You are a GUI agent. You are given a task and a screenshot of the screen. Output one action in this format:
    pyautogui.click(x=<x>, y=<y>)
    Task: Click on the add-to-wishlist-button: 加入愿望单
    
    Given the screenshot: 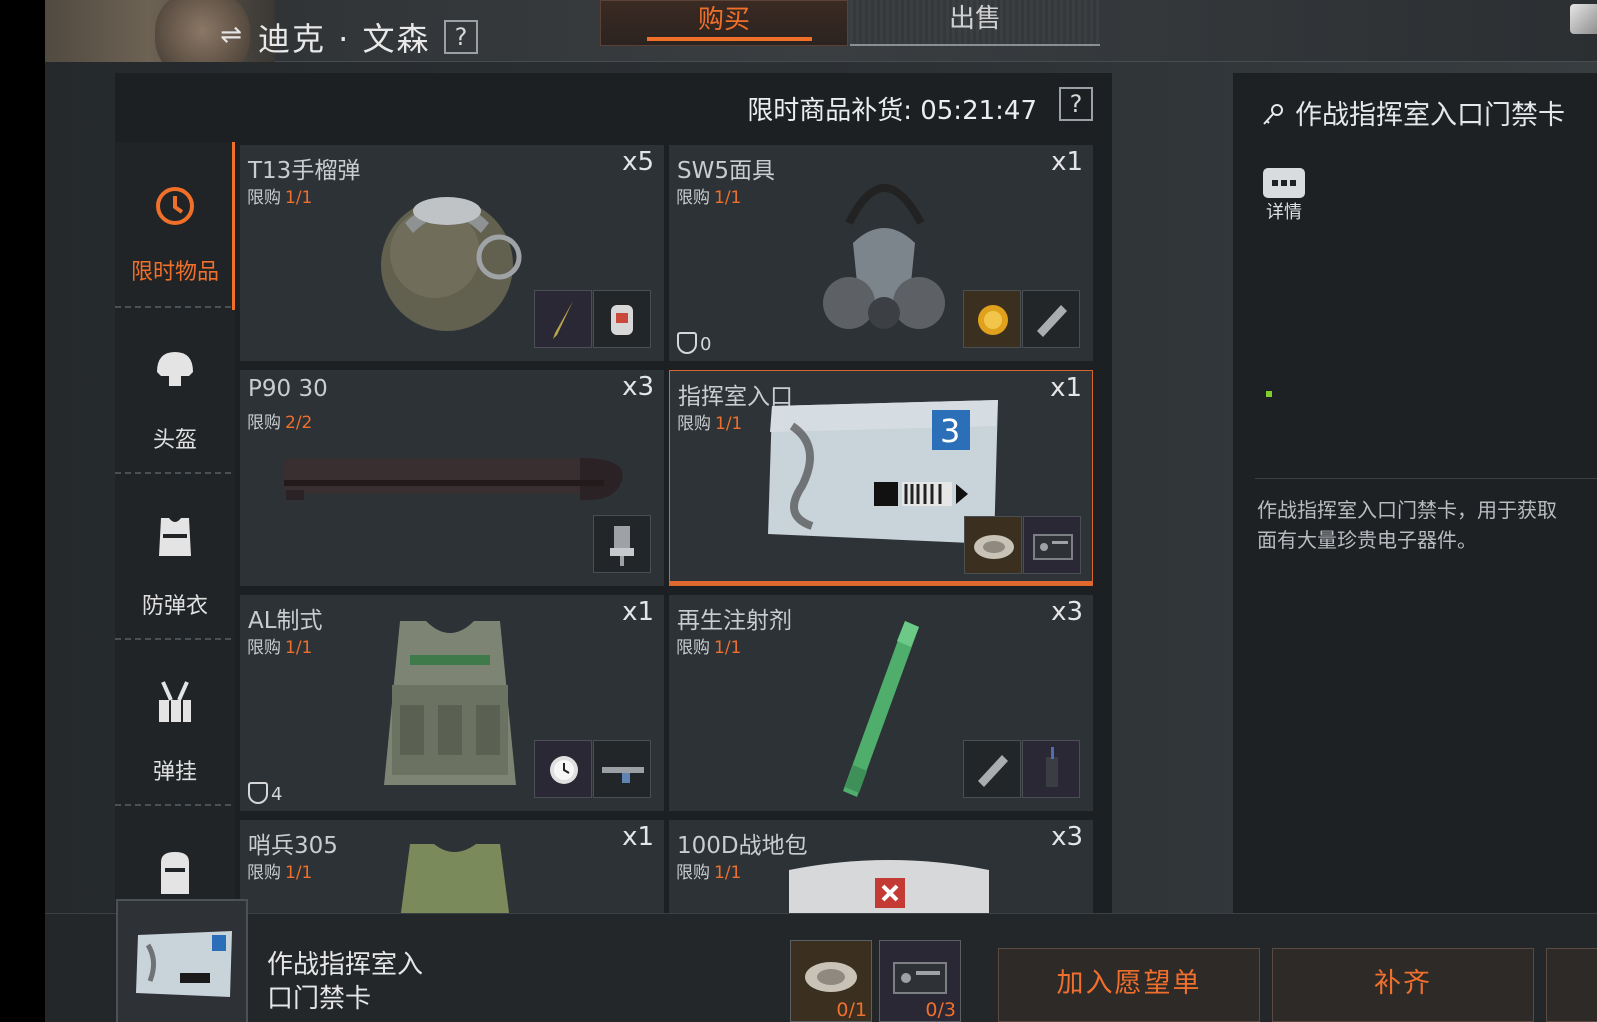 What is the action you would take?
    pyautogui.click(x=1129, y=985)
    